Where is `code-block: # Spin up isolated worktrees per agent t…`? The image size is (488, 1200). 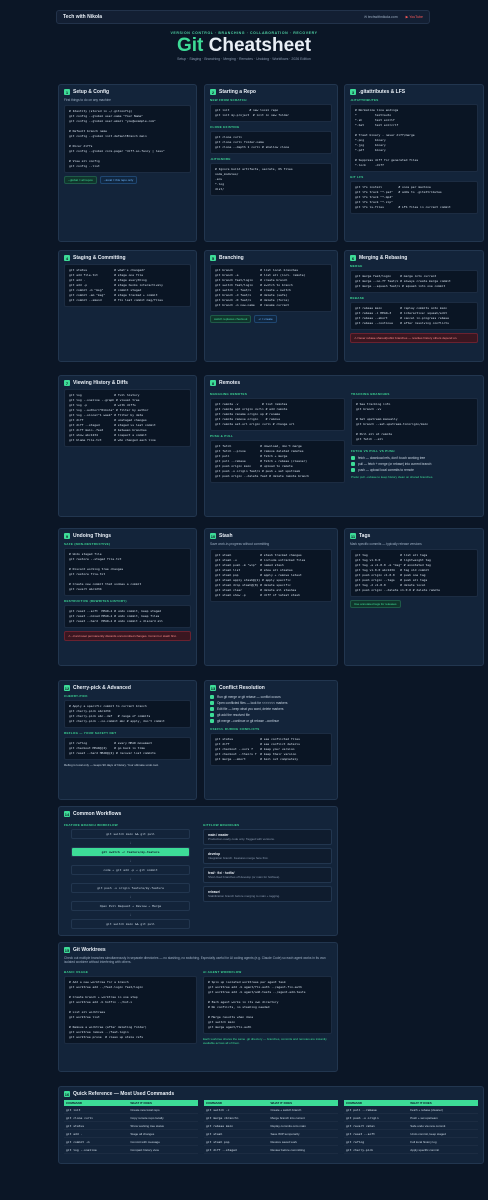
code-block: # Spin up isolated worktrees per agent t… is located at coordinates (267, 1005).